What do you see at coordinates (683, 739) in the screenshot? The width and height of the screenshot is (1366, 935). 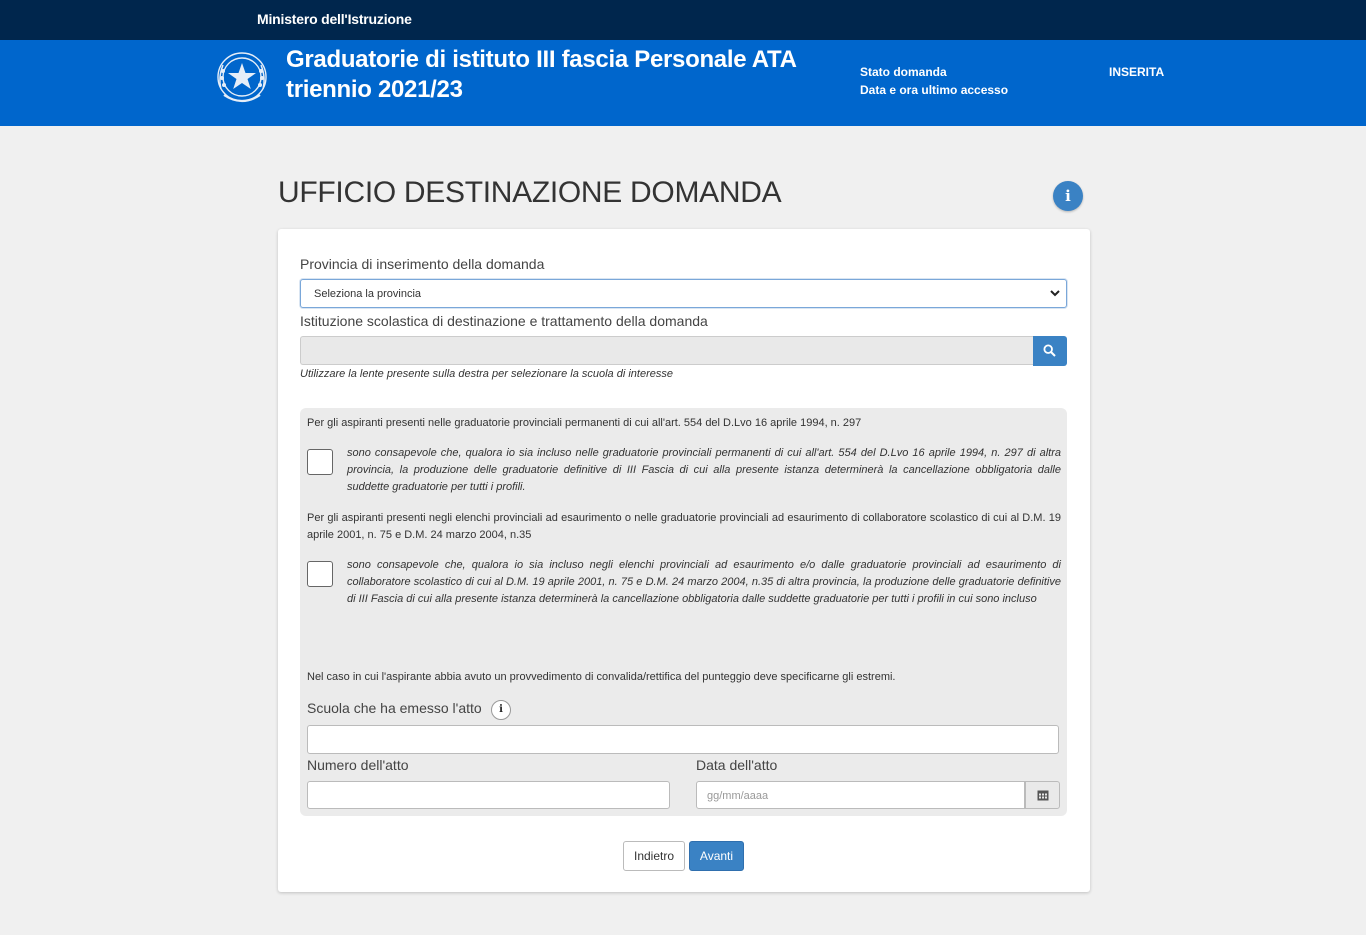 I see `scuola-atto-input` at bounding box center [683, 739].